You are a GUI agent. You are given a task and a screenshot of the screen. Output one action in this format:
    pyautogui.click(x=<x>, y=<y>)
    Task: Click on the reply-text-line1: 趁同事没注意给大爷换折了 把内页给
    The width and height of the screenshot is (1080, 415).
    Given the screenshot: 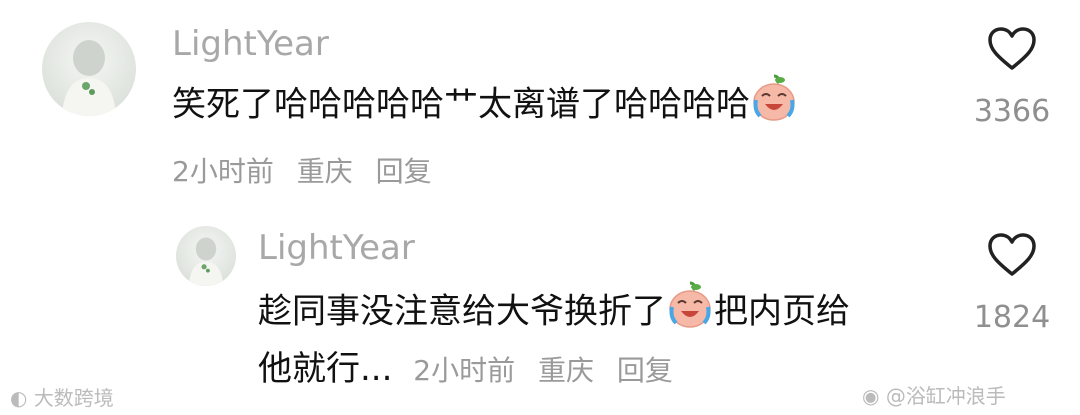 What is the action you would take?
    pyautogui.click(x=554, y=313)
    